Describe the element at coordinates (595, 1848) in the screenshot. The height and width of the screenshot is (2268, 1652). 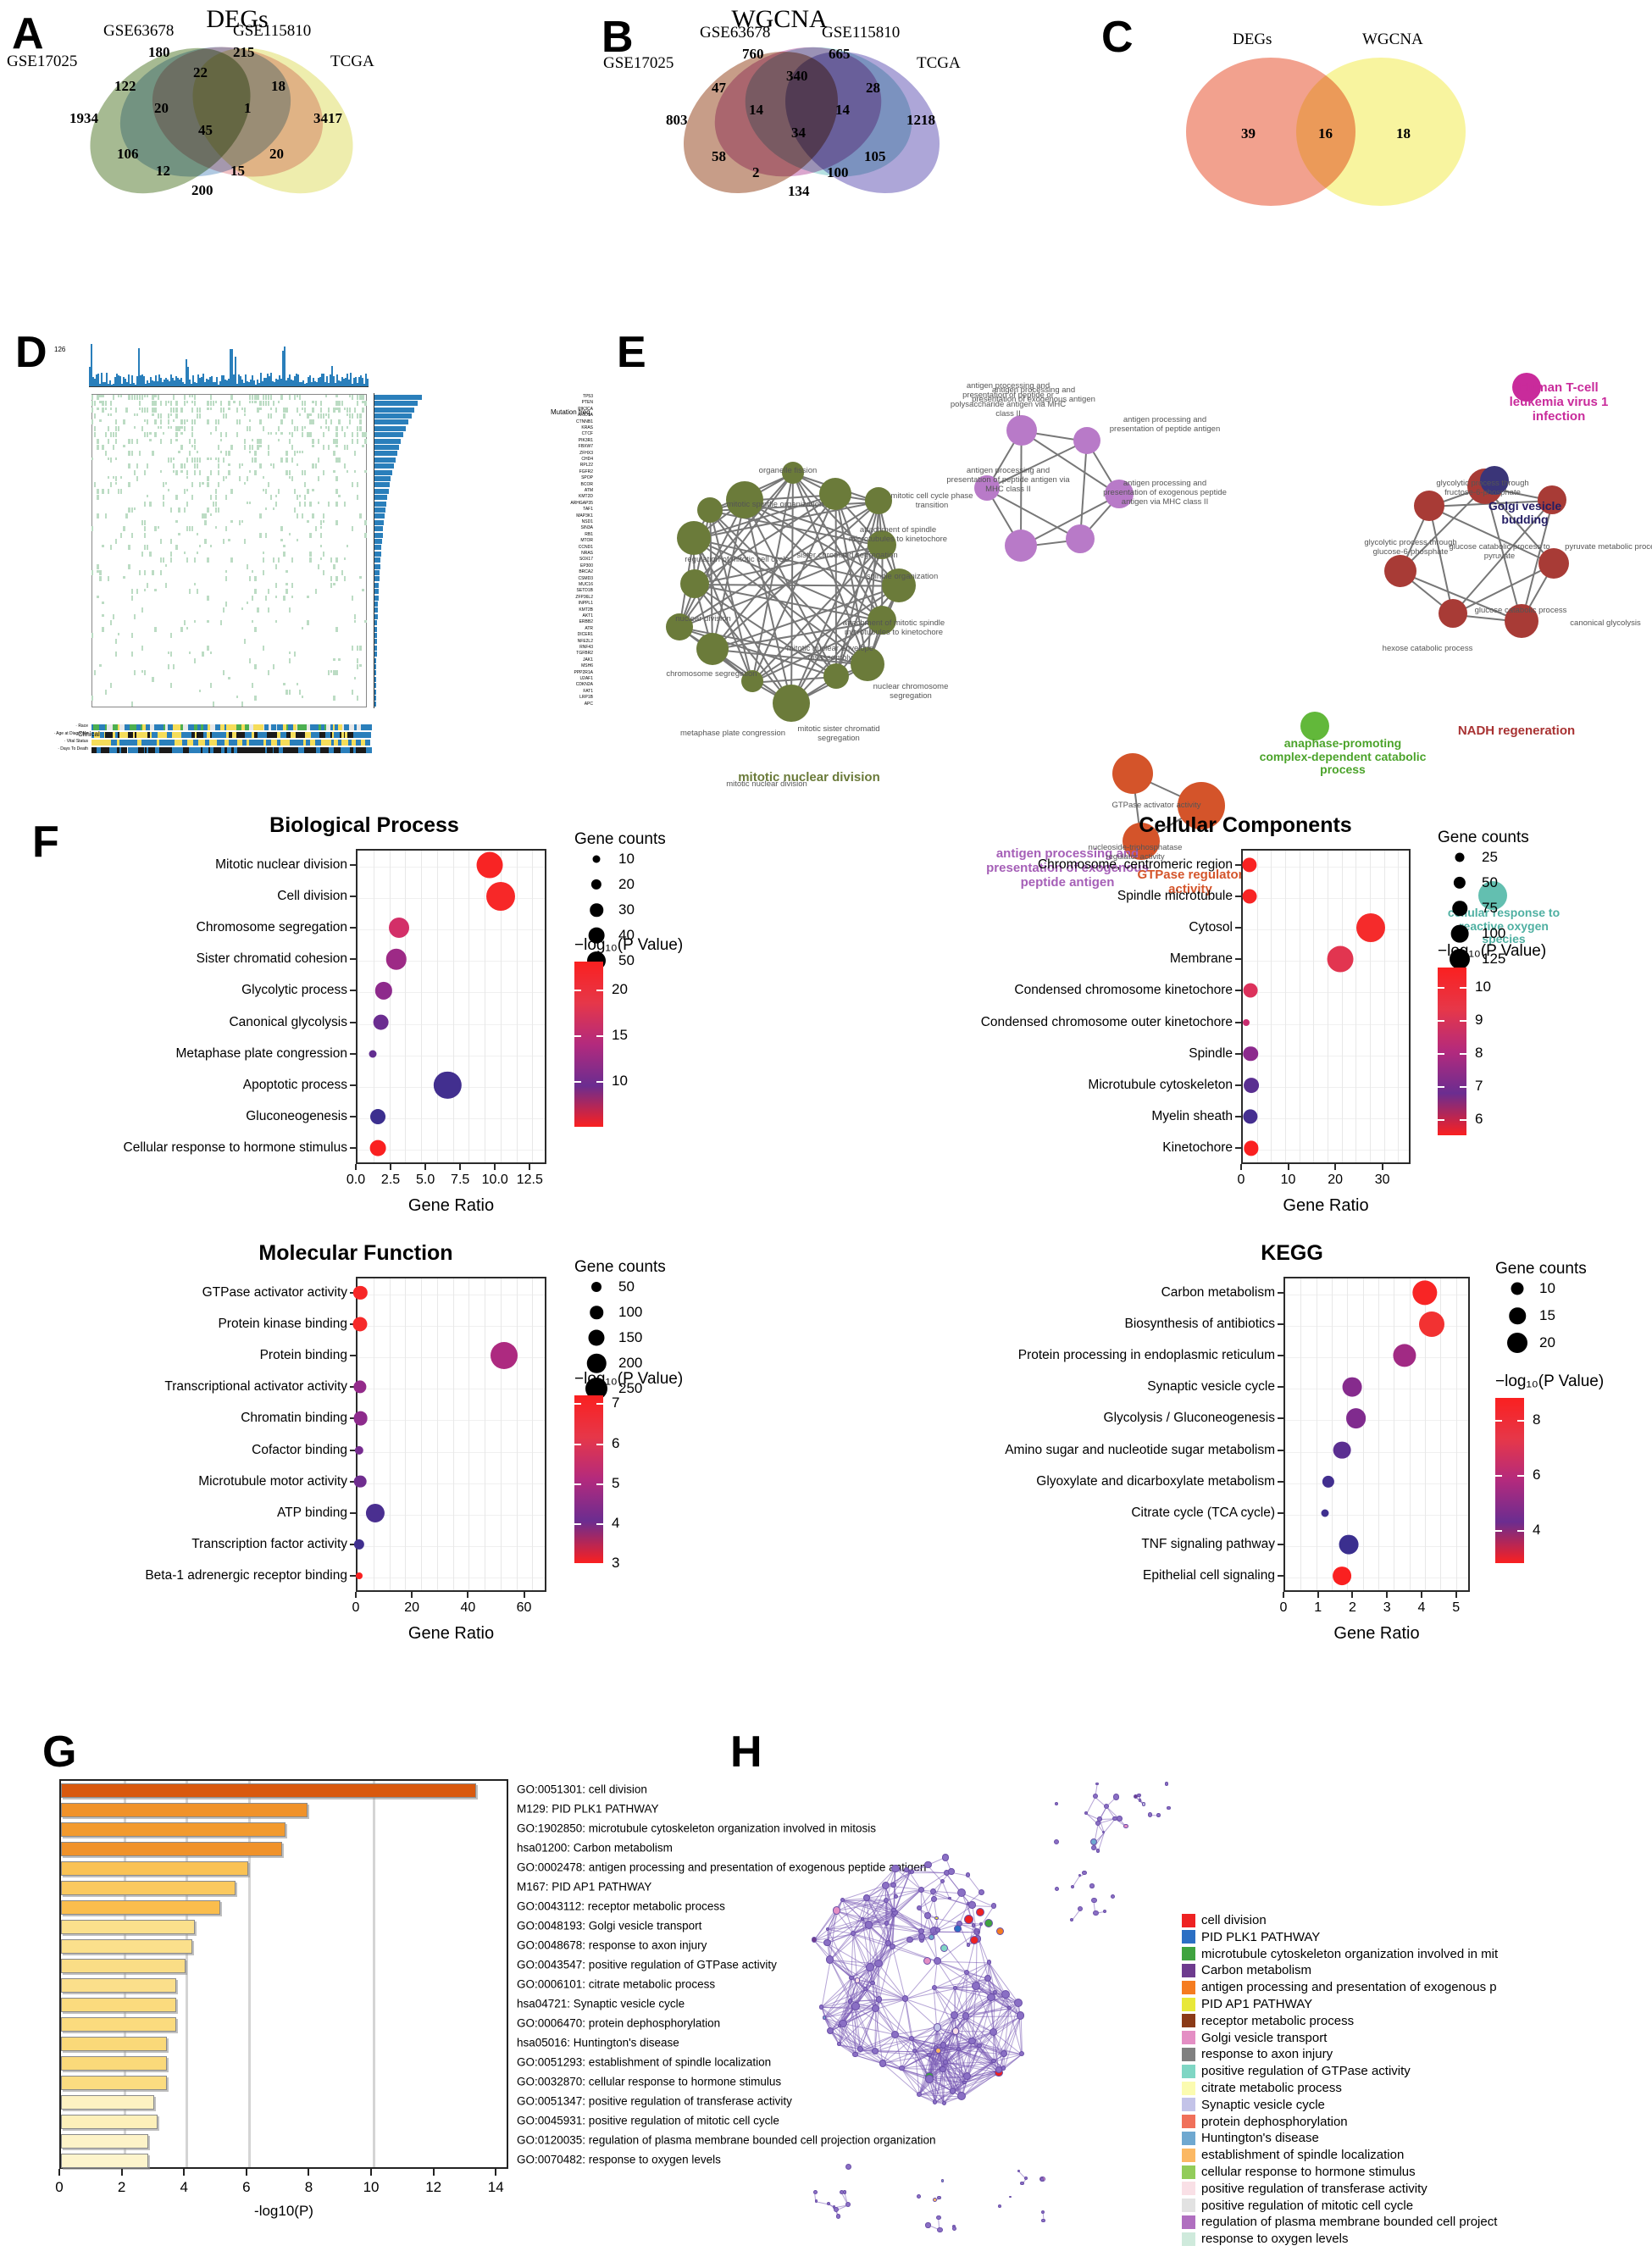
I see `bar-label: hsa01200: Carbon metabolism` at that location.